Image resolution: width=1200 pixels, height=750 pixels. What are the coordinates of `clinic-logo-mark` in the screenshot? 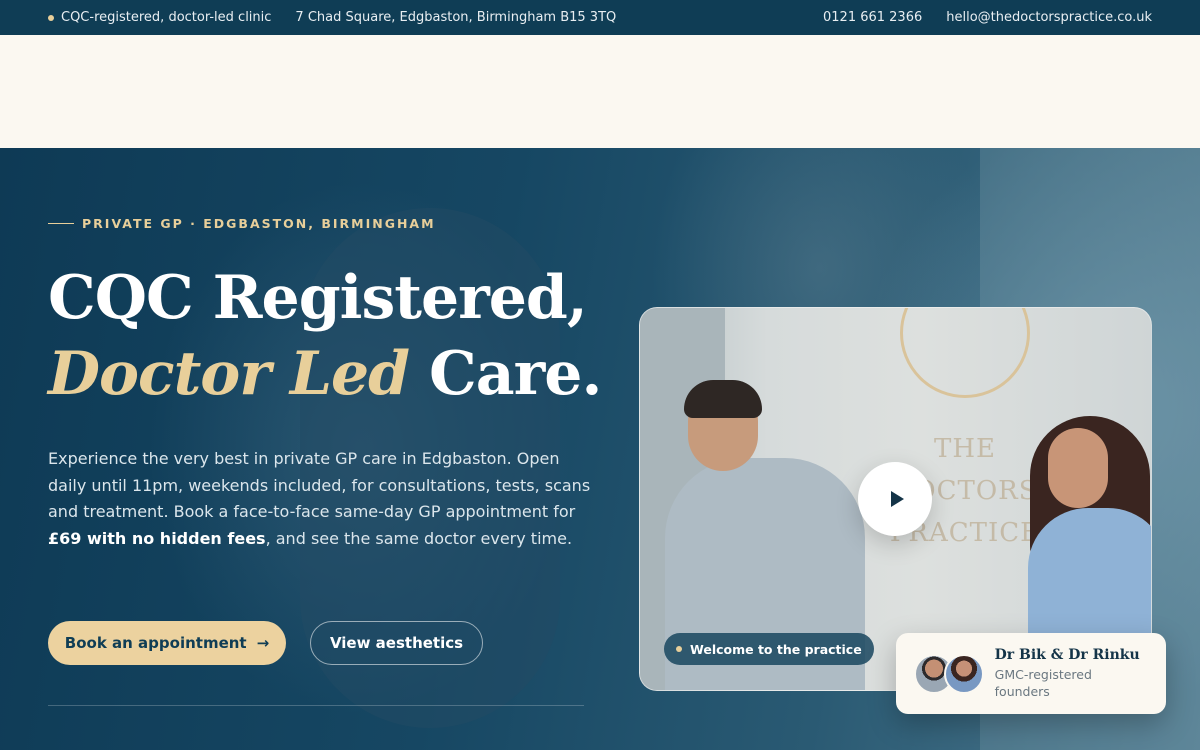 It's located at (965, 353).